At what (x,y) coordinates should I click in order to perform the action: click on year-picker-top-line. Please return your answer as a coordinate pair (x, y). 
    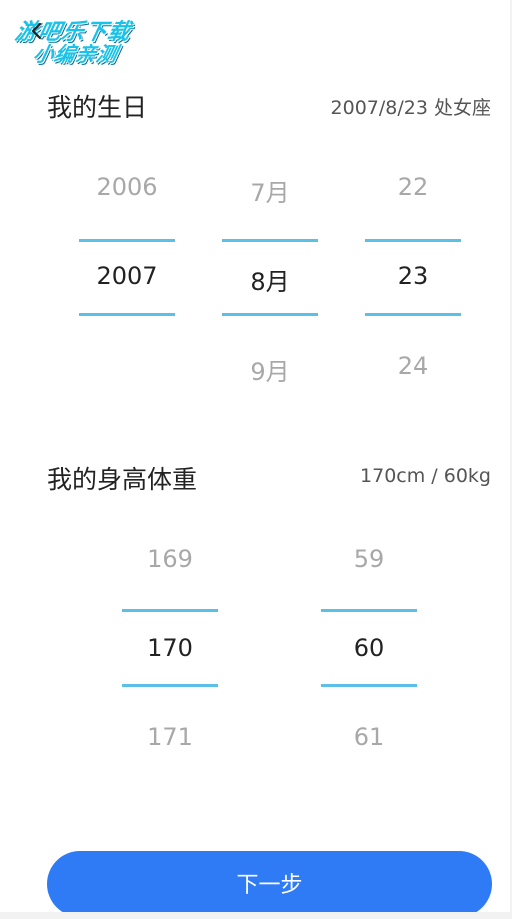
    Looking at the image, I should click on (127, 240).